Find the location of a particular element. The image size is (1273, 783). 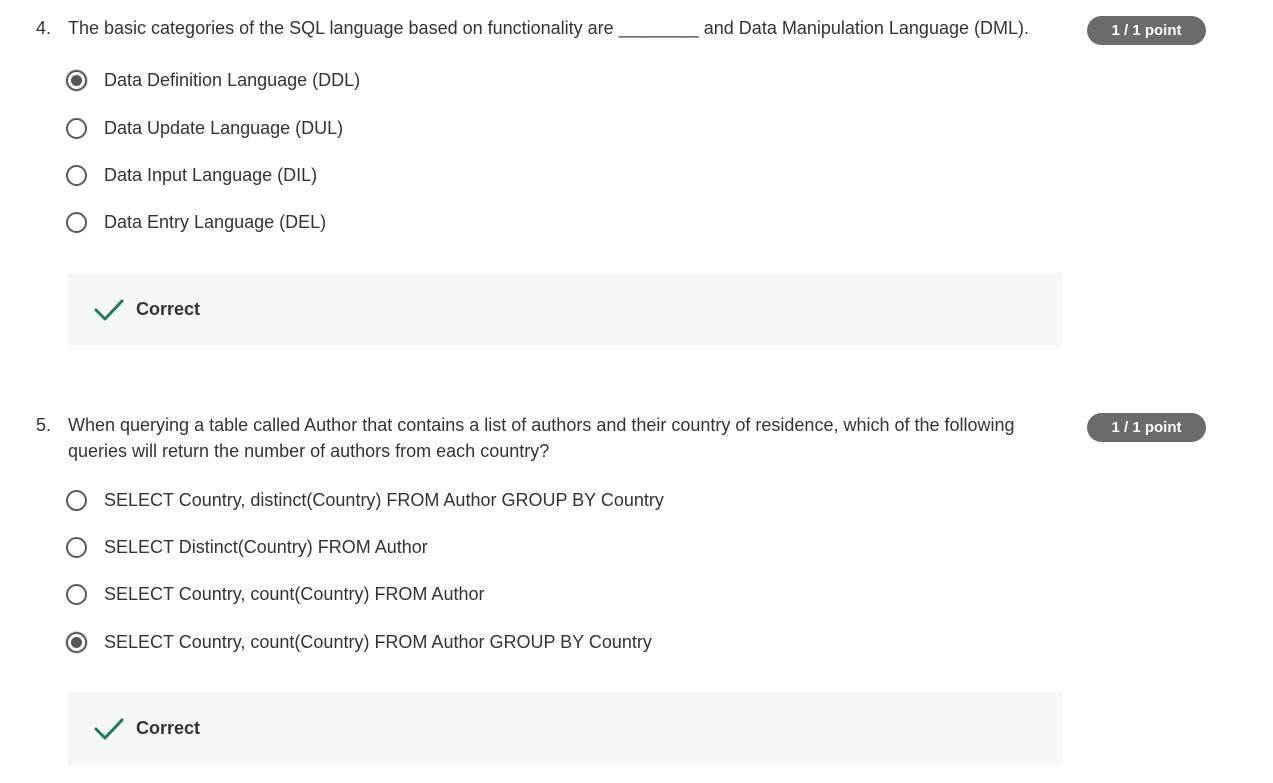

question-number: 4. is located at coordinates (44, 28).